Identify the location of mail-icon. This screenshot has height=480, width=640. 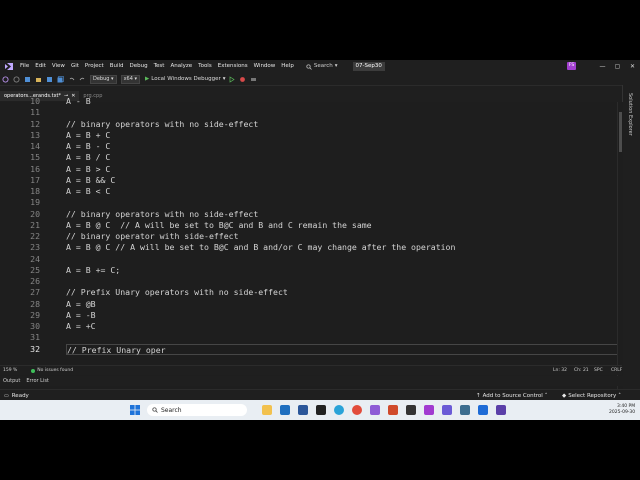
(285, 410).